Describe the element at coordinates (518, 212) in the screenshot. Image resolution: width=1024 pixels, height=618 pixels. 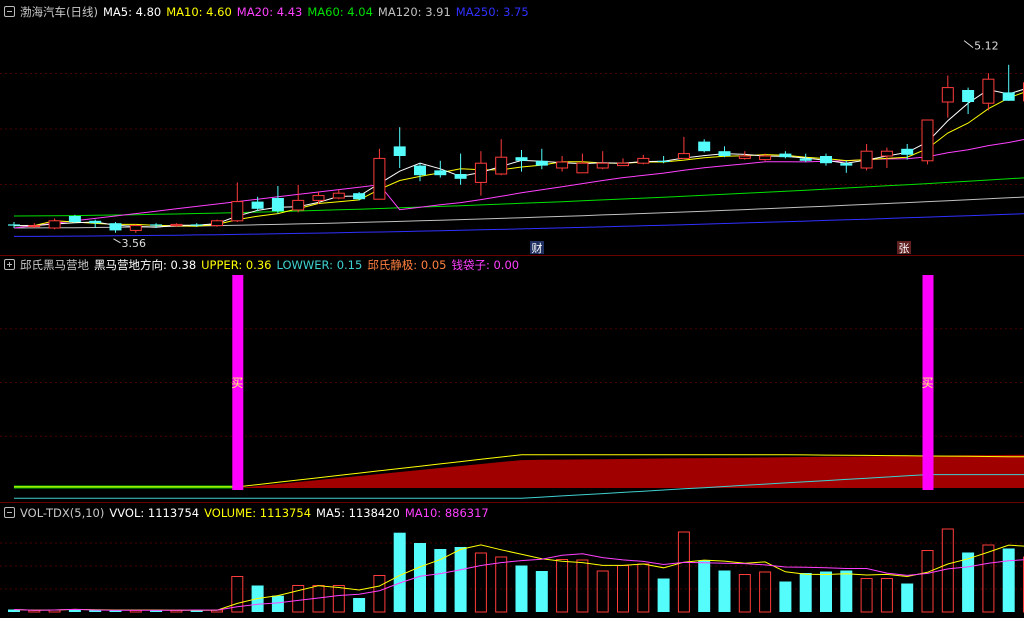
I see `ma120-line` at that location.